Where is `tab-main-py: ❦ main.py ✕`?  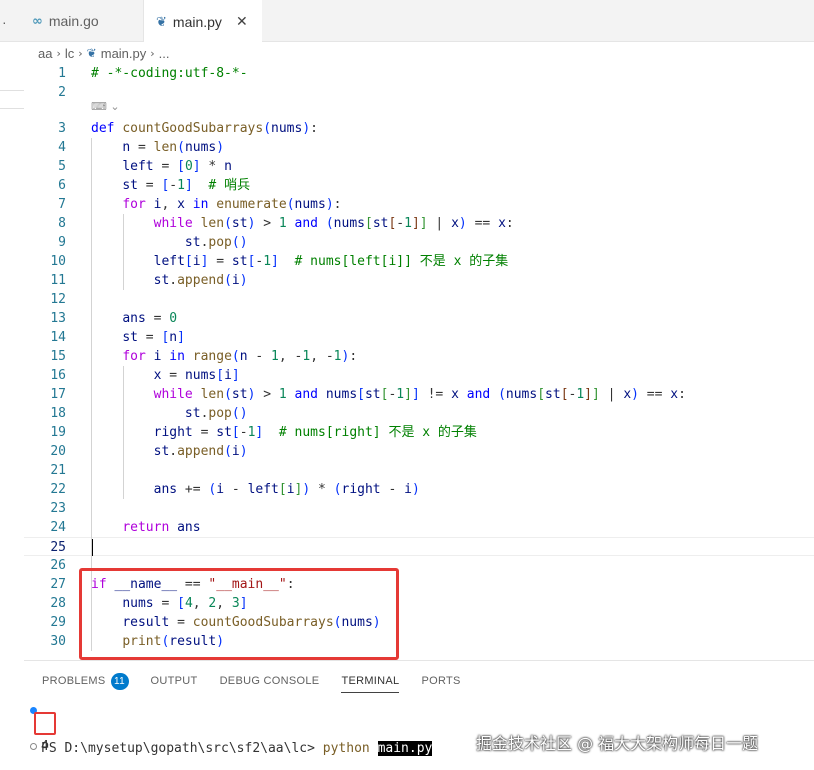 tab-main-py: ❦ main.py ✕ is located at coordinates (203, 21).